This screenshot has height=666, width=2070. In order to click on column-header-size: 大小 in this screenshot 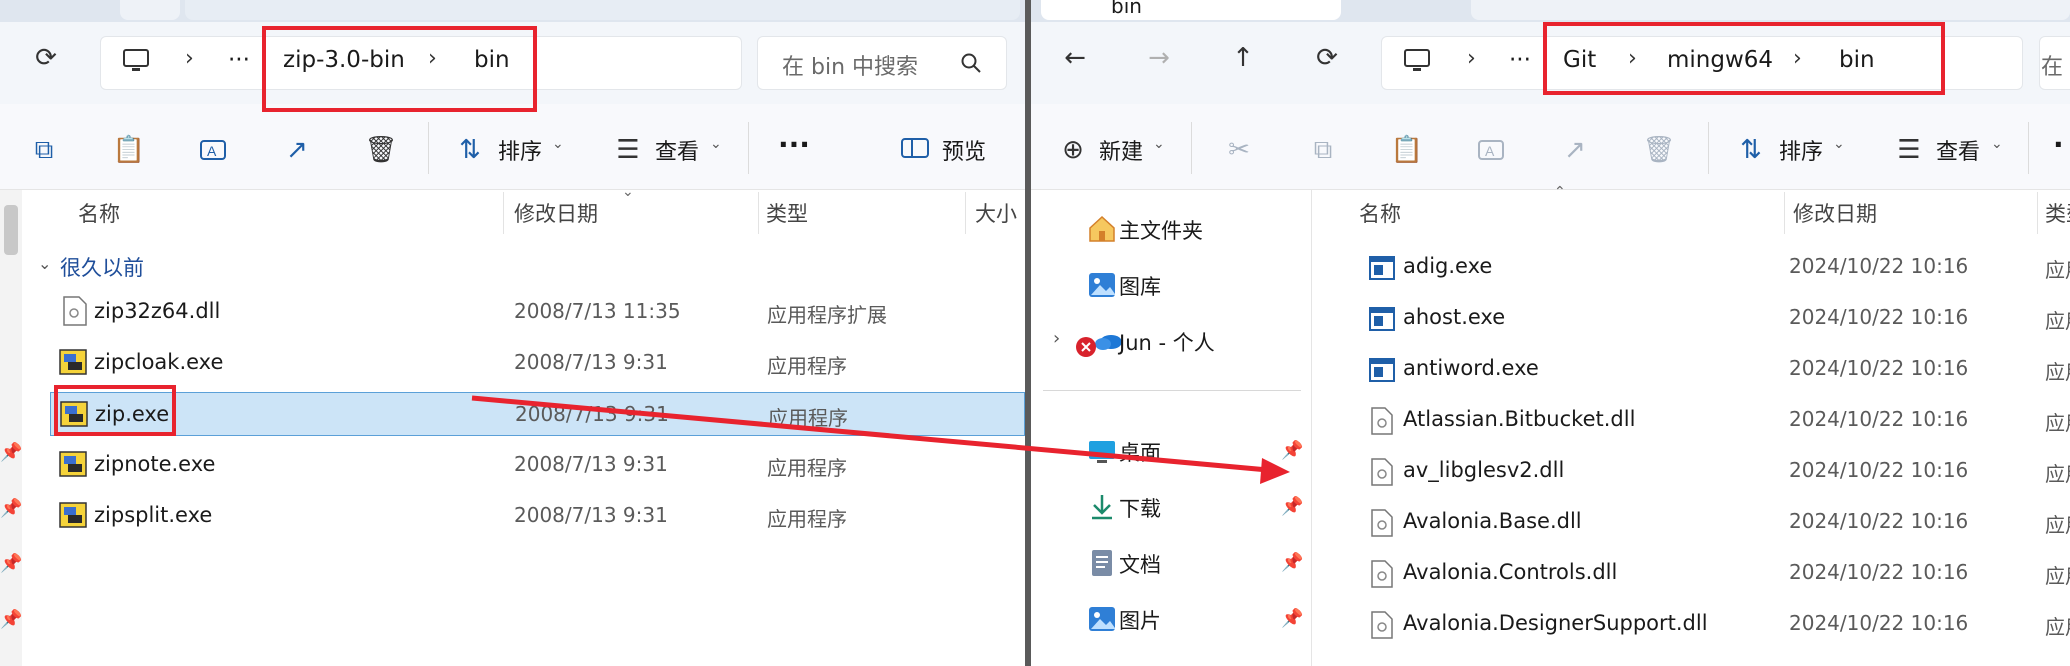, I will do `click(996, 213)`.